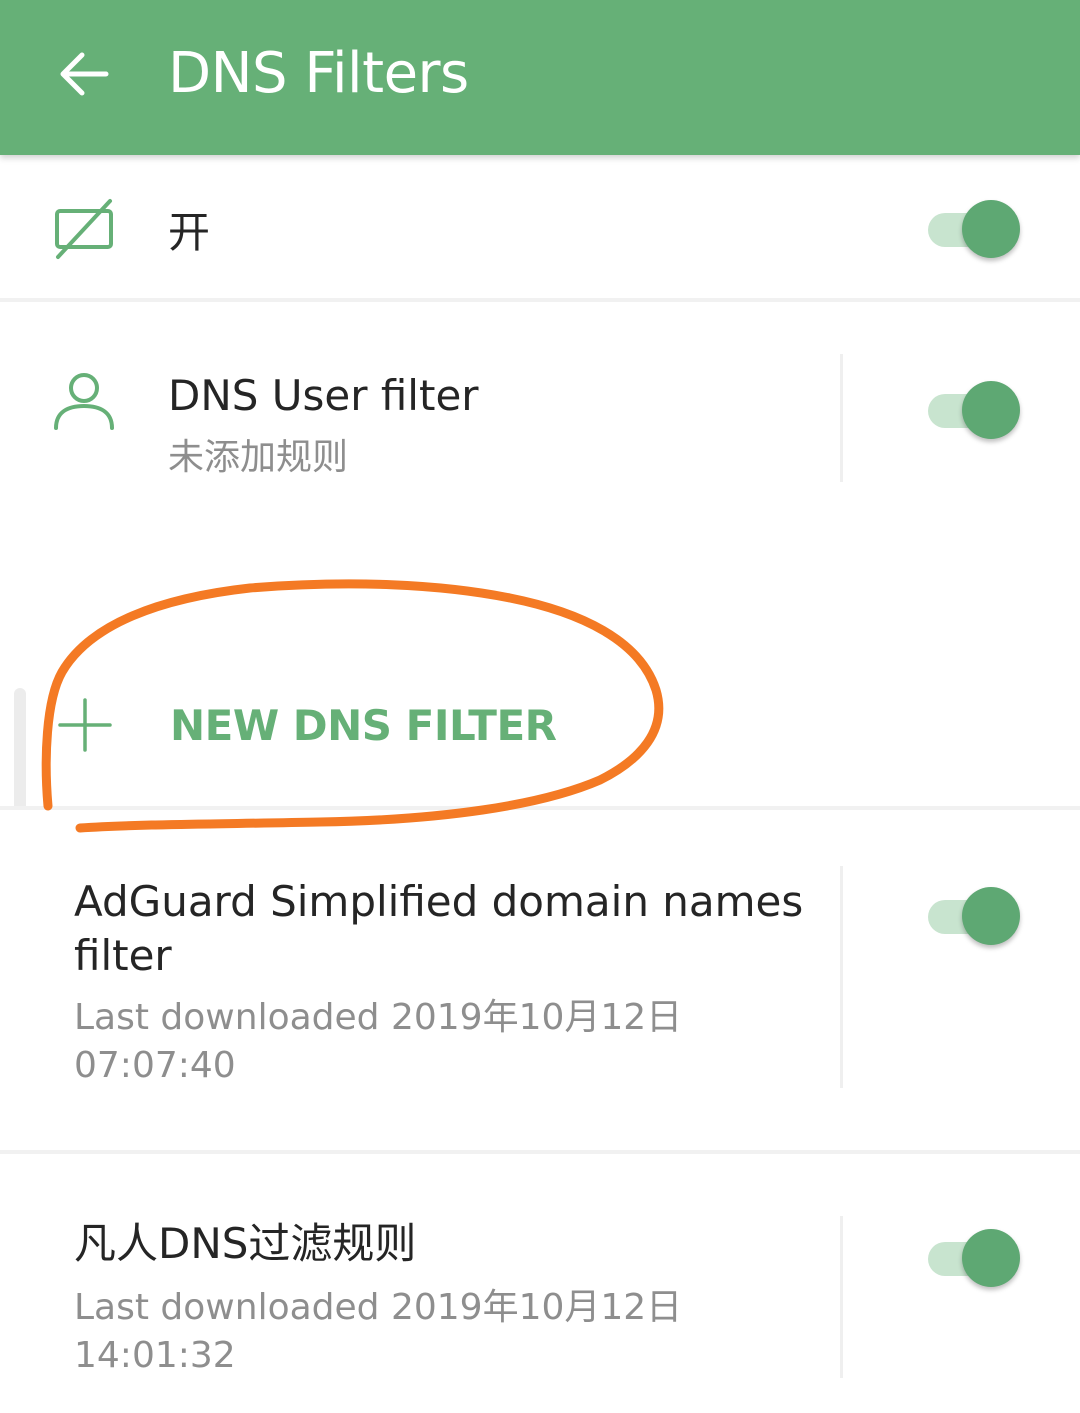  I want to click on master-switch-toggle, so click(974, 230).